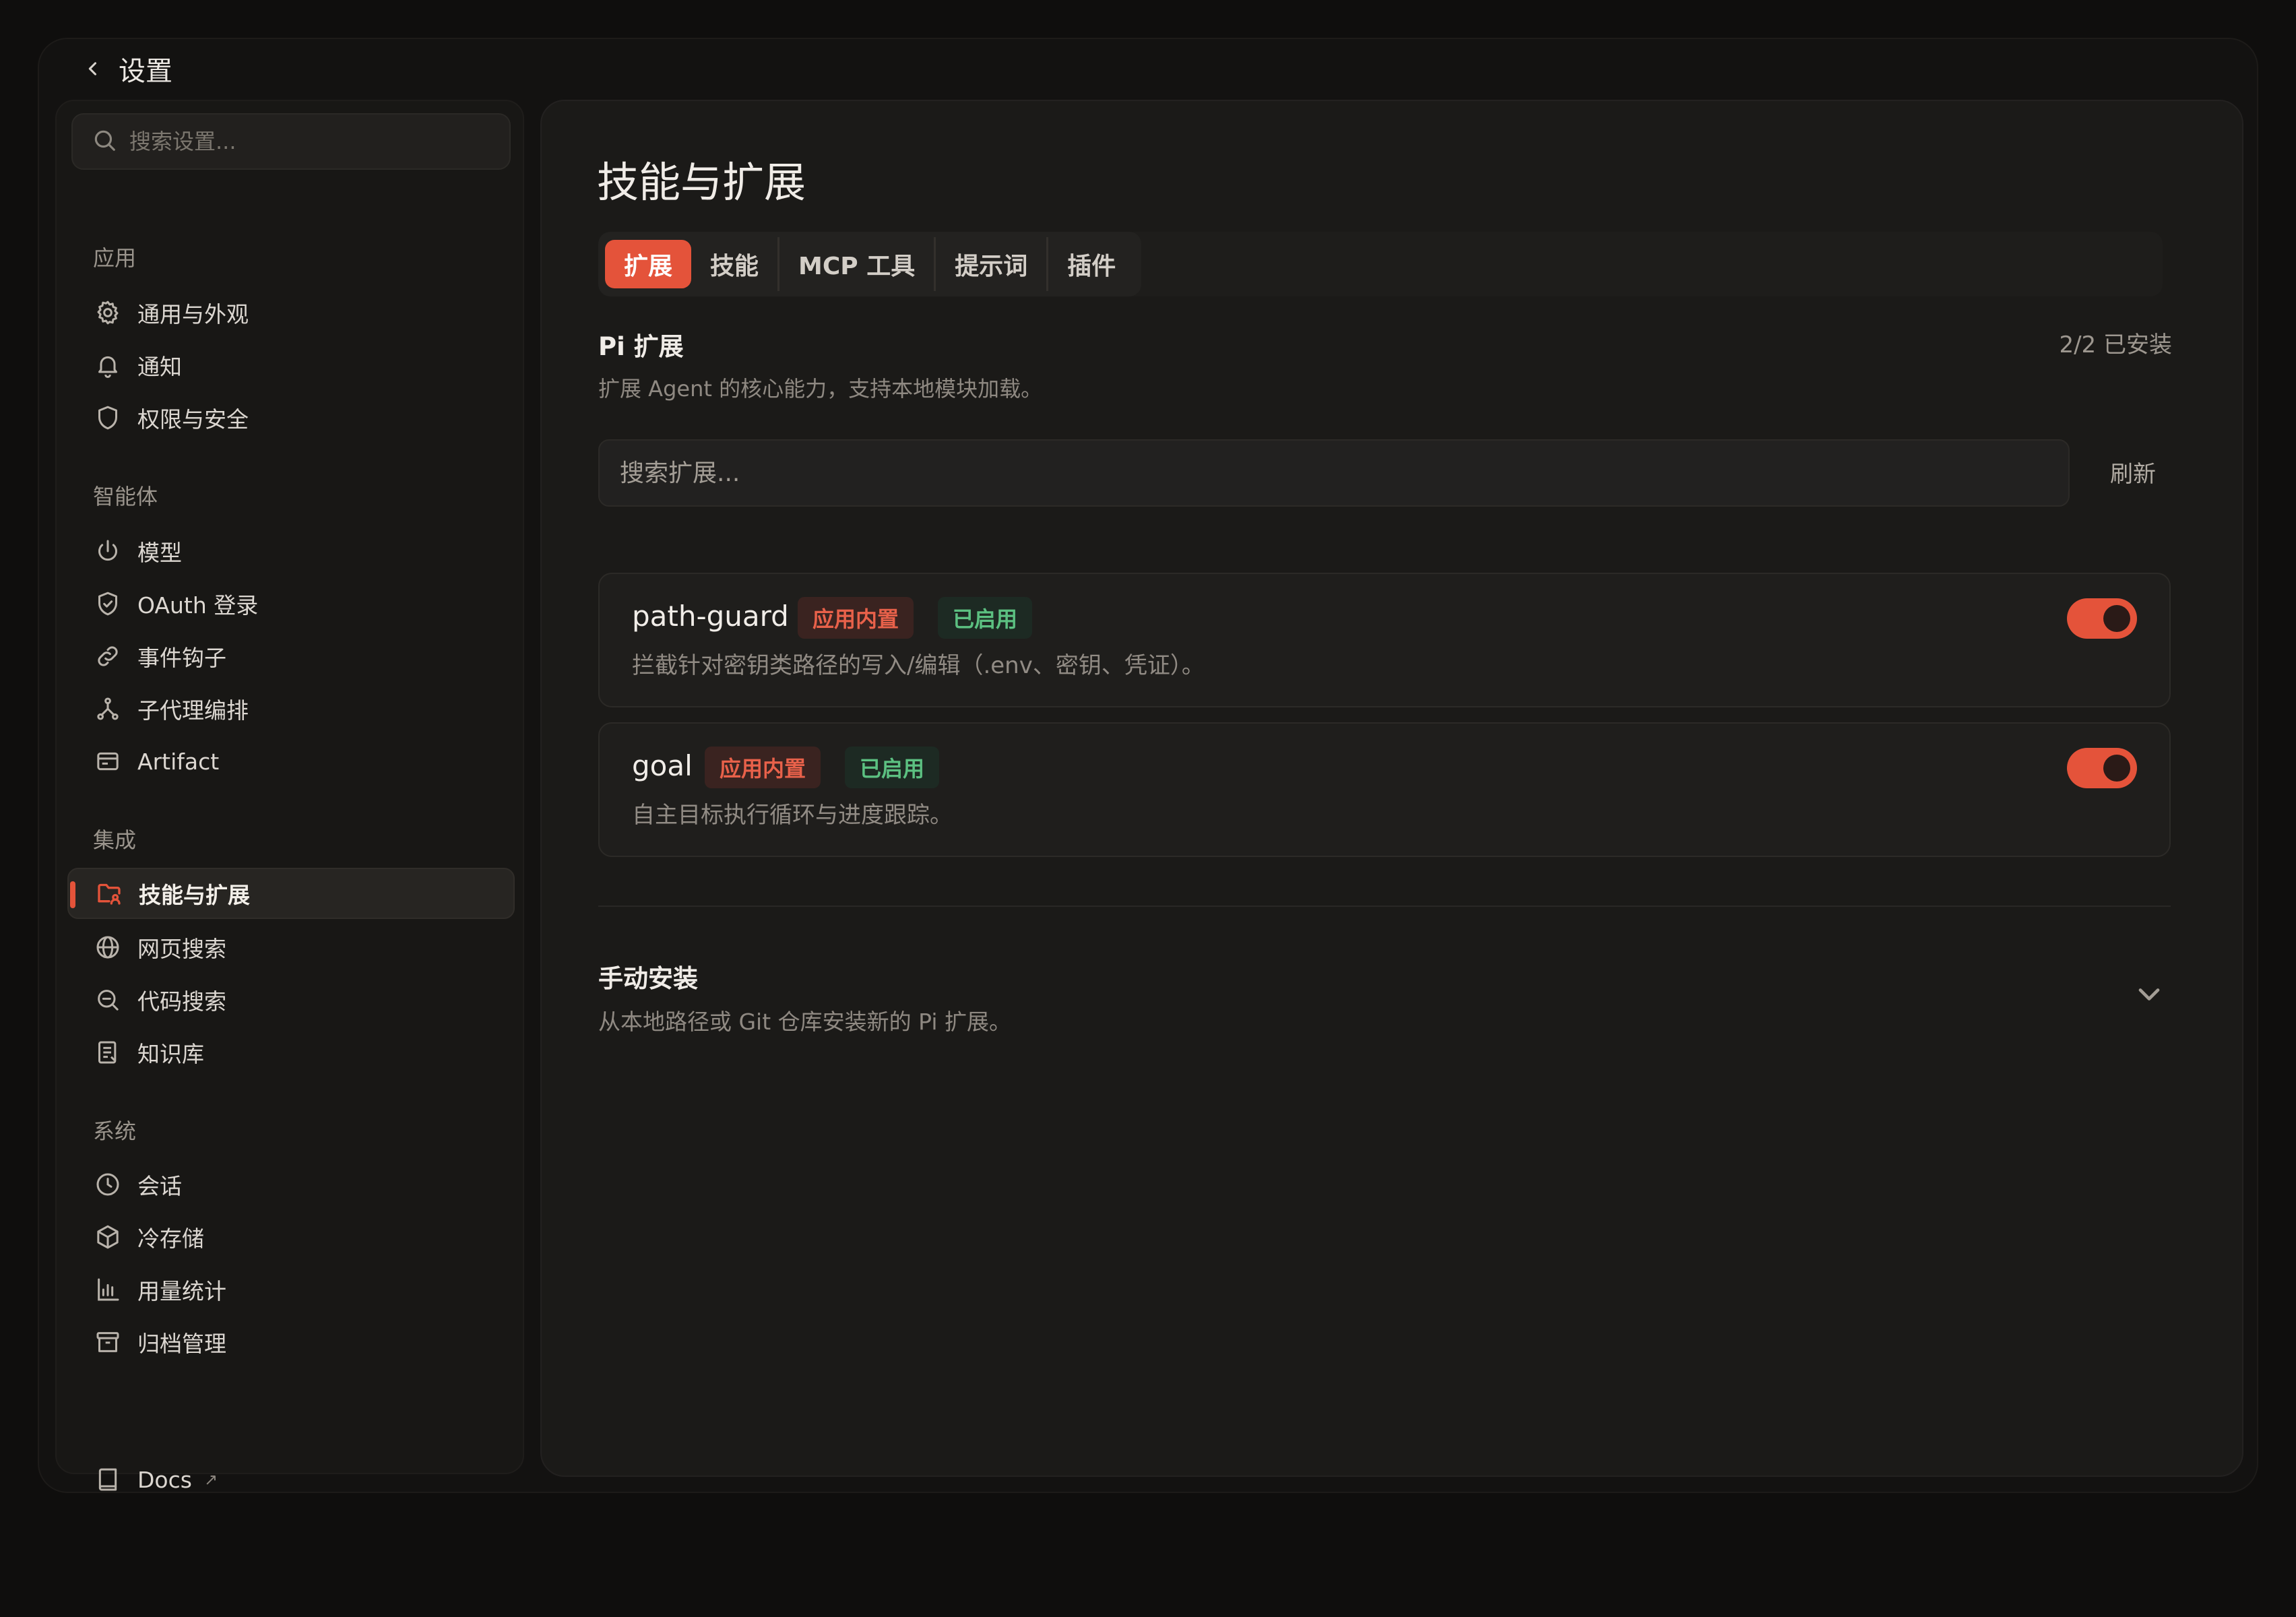 This screenshot has height=1617, width=2296. I want to click on section-description: 扩展 Agent 的核心能力，支持本地模块加载。, so click(820, 389).